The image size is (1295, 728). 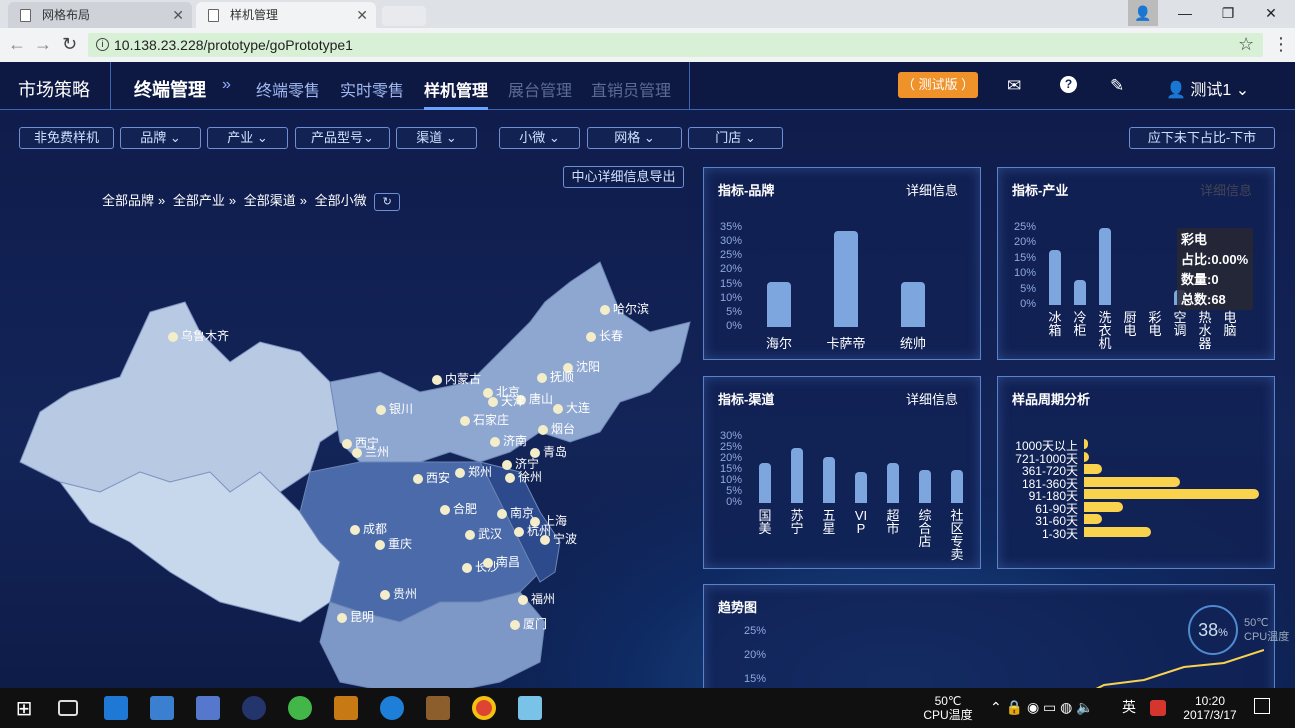 What do you see at coordinates (100, 15) in the screenshot?
I see `tab-grid-layout: 网格布局 ✕` at bounding box center [100, 15].